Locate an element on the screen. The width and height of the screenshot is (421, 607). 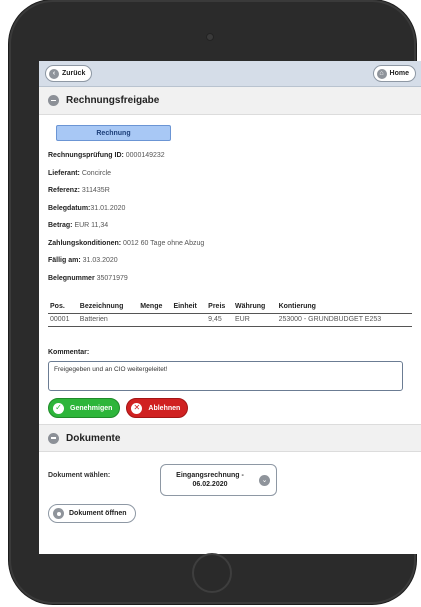
approve-button: ✓ Genehmigen is located at coordinates (84, 408).